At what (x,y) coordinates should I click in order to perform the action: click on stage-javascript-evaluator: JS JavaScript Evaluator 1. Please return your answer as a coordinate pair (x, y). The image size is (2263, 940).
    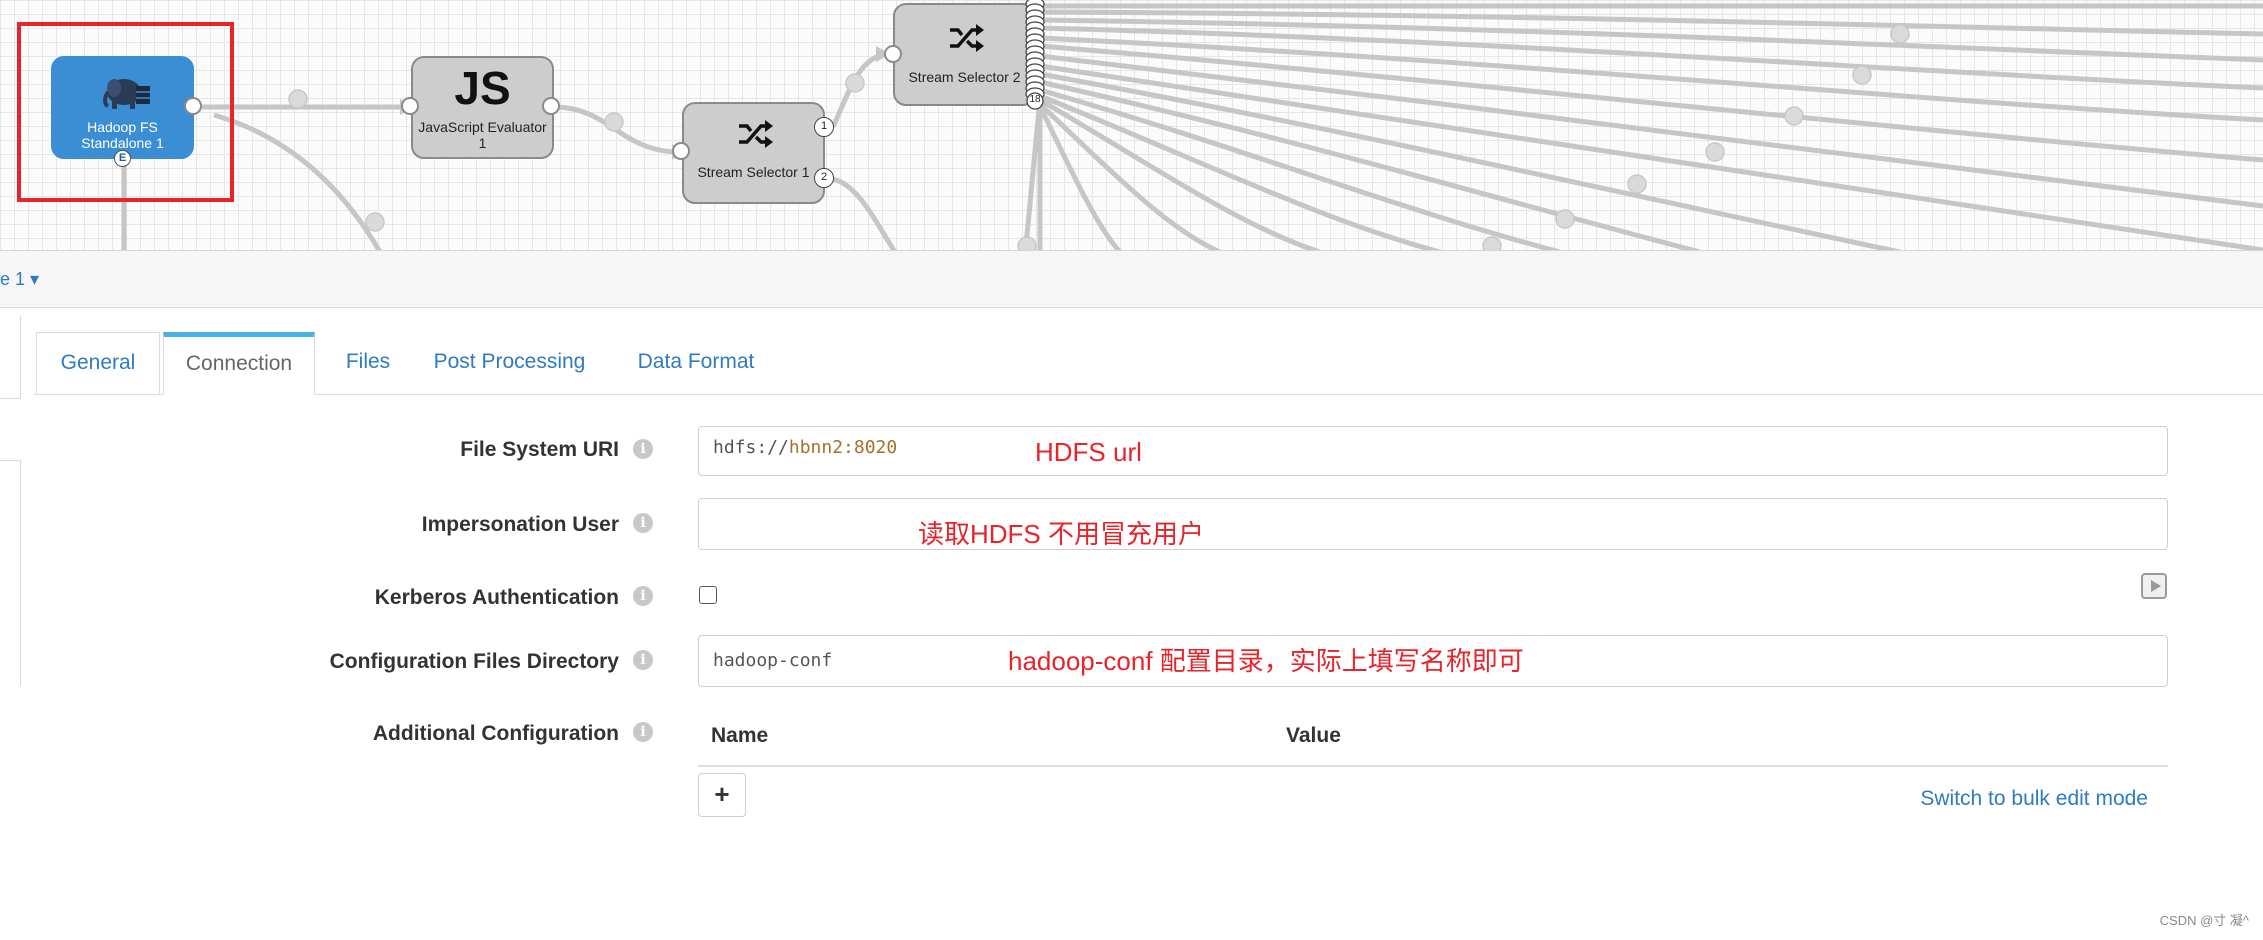
    Looking at the image, I should click on (482, 107).